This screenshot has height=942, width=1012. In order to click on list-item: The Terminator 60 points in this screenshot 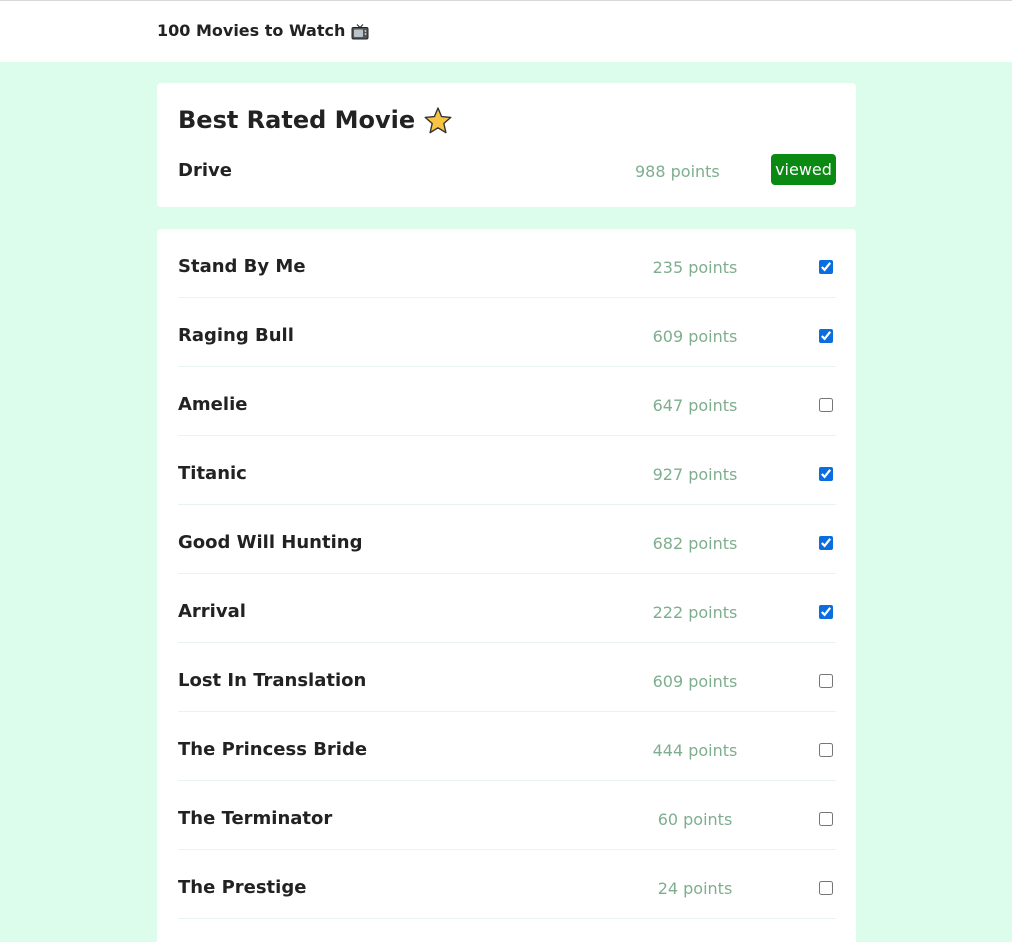, I will do `click(507, 815)`.